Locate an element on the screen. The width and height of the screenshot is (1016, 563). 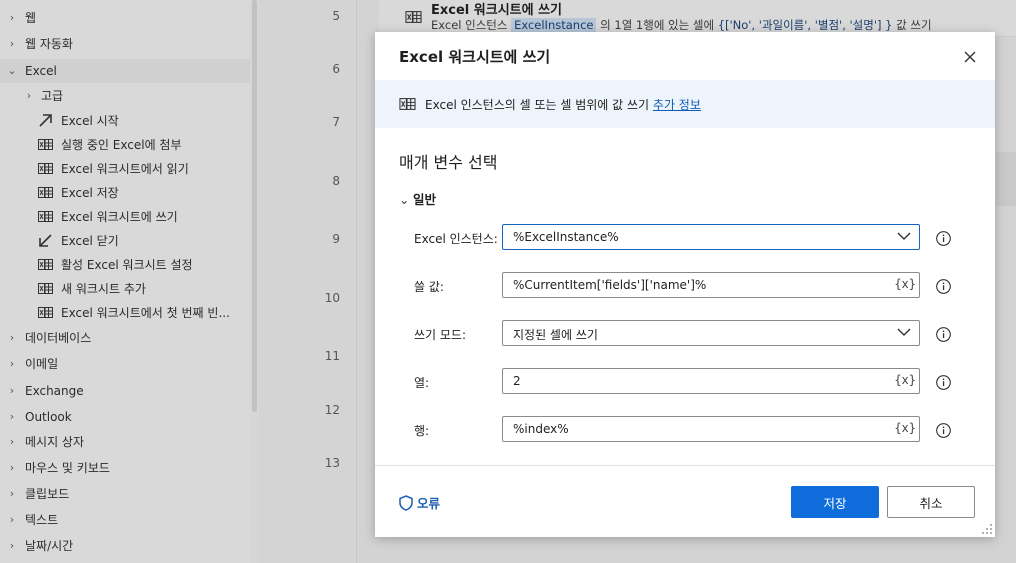
section-title: 매개 변수 선택 is located at coordinates (448, 162).